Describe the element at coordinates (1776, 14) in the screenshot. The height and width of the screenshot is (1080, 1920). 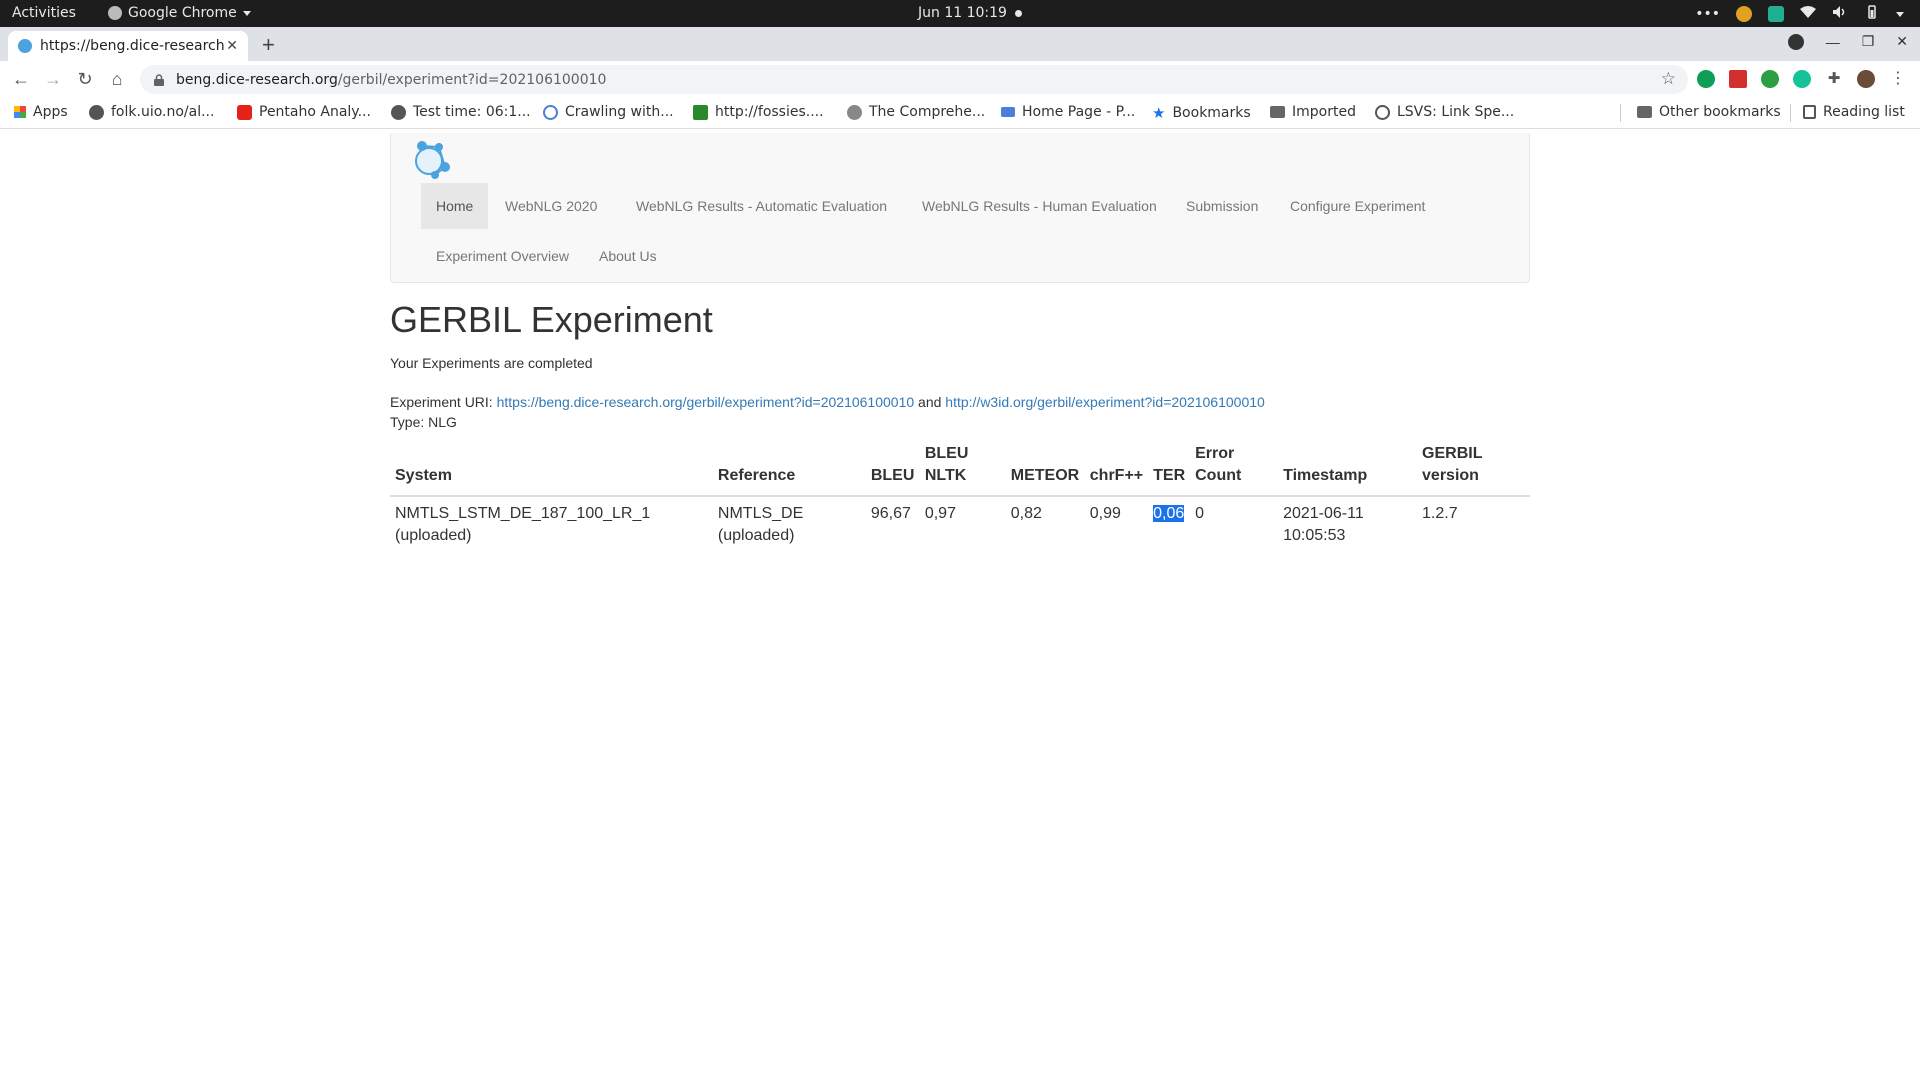
I see `sync-tray-icon` at that location.